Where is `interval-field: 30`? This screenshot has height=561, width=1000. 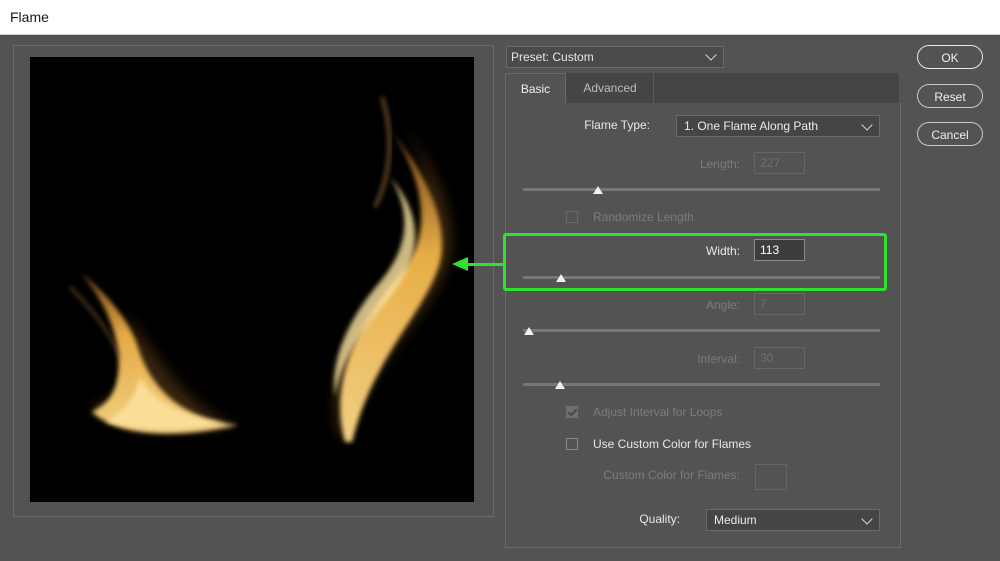 interval-field: 30 is located at coordinates (779, 358).